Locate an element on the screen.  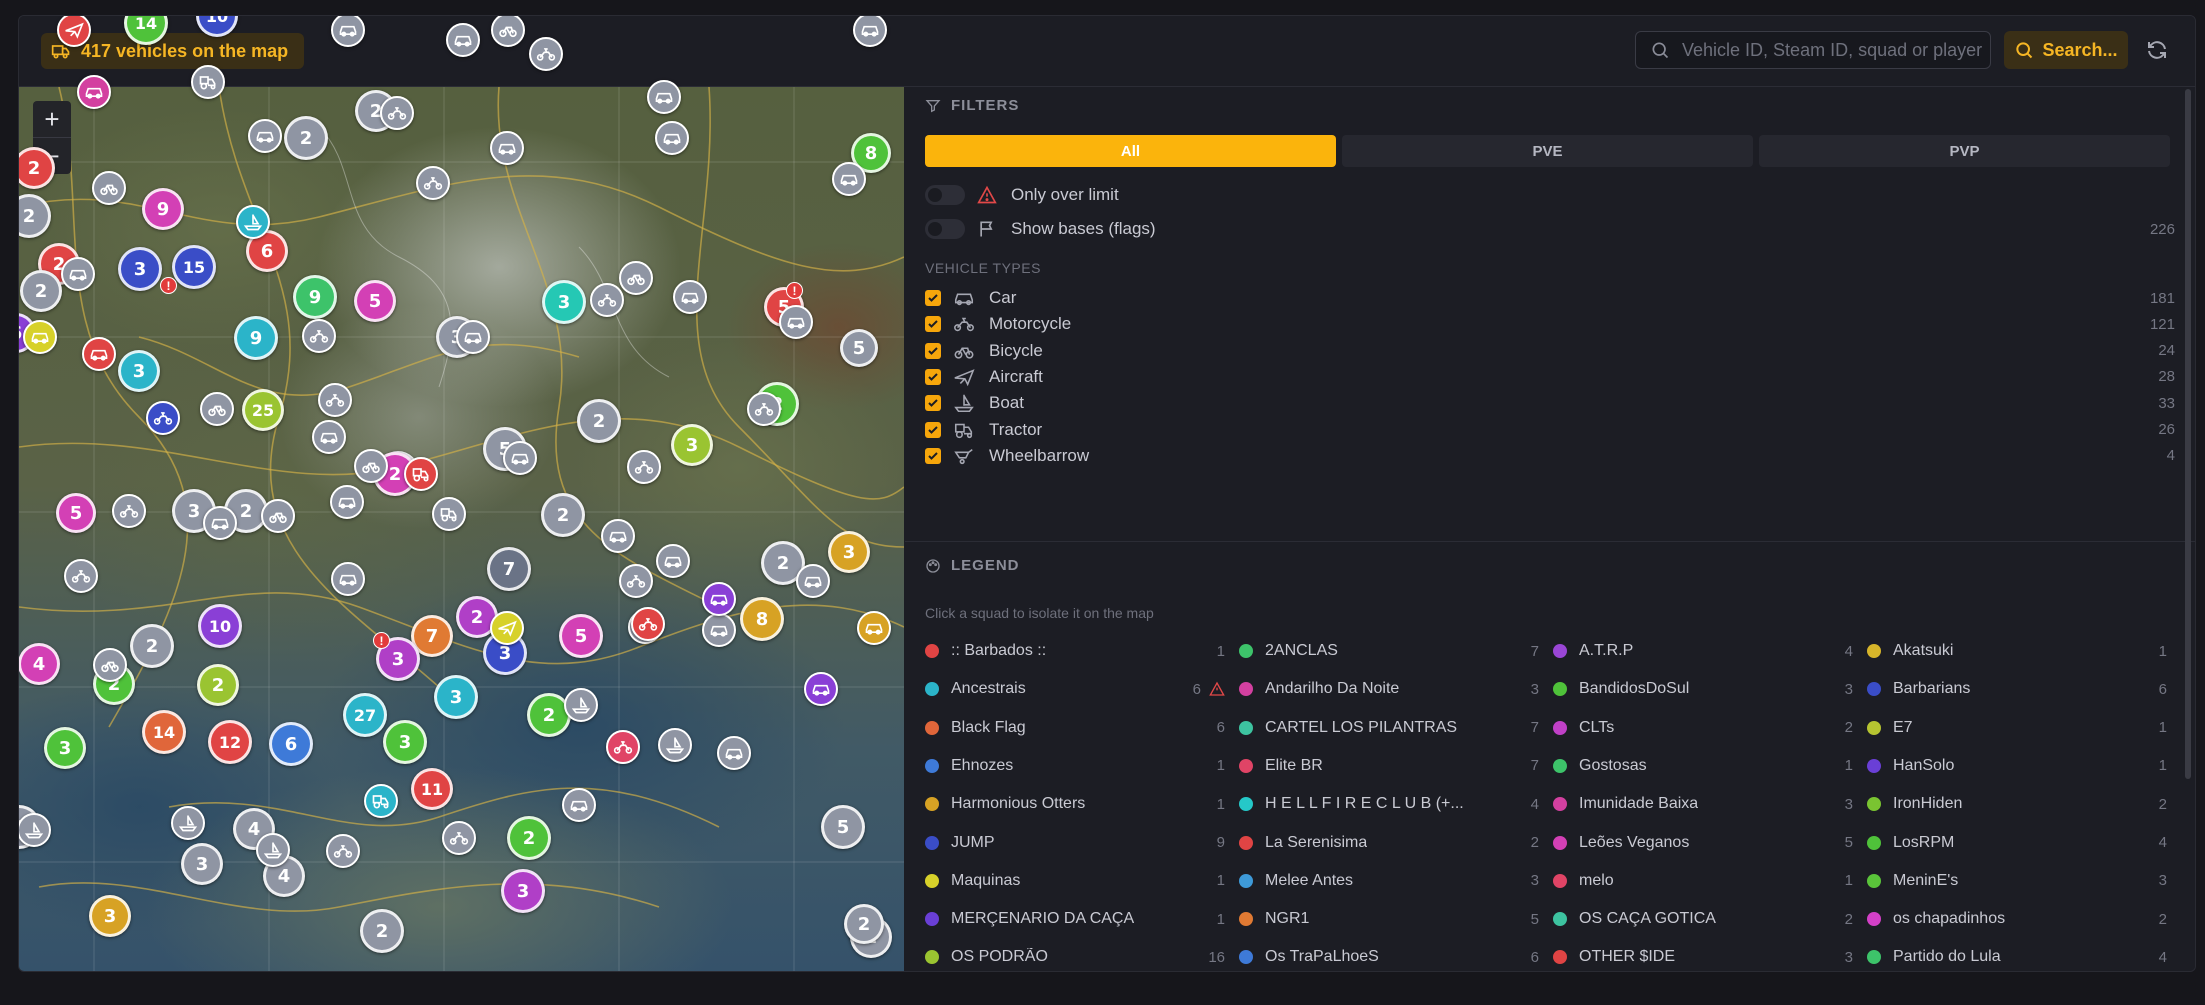
legend-squad-item: IronHiden 2 is located at coordinates (2017, 804).